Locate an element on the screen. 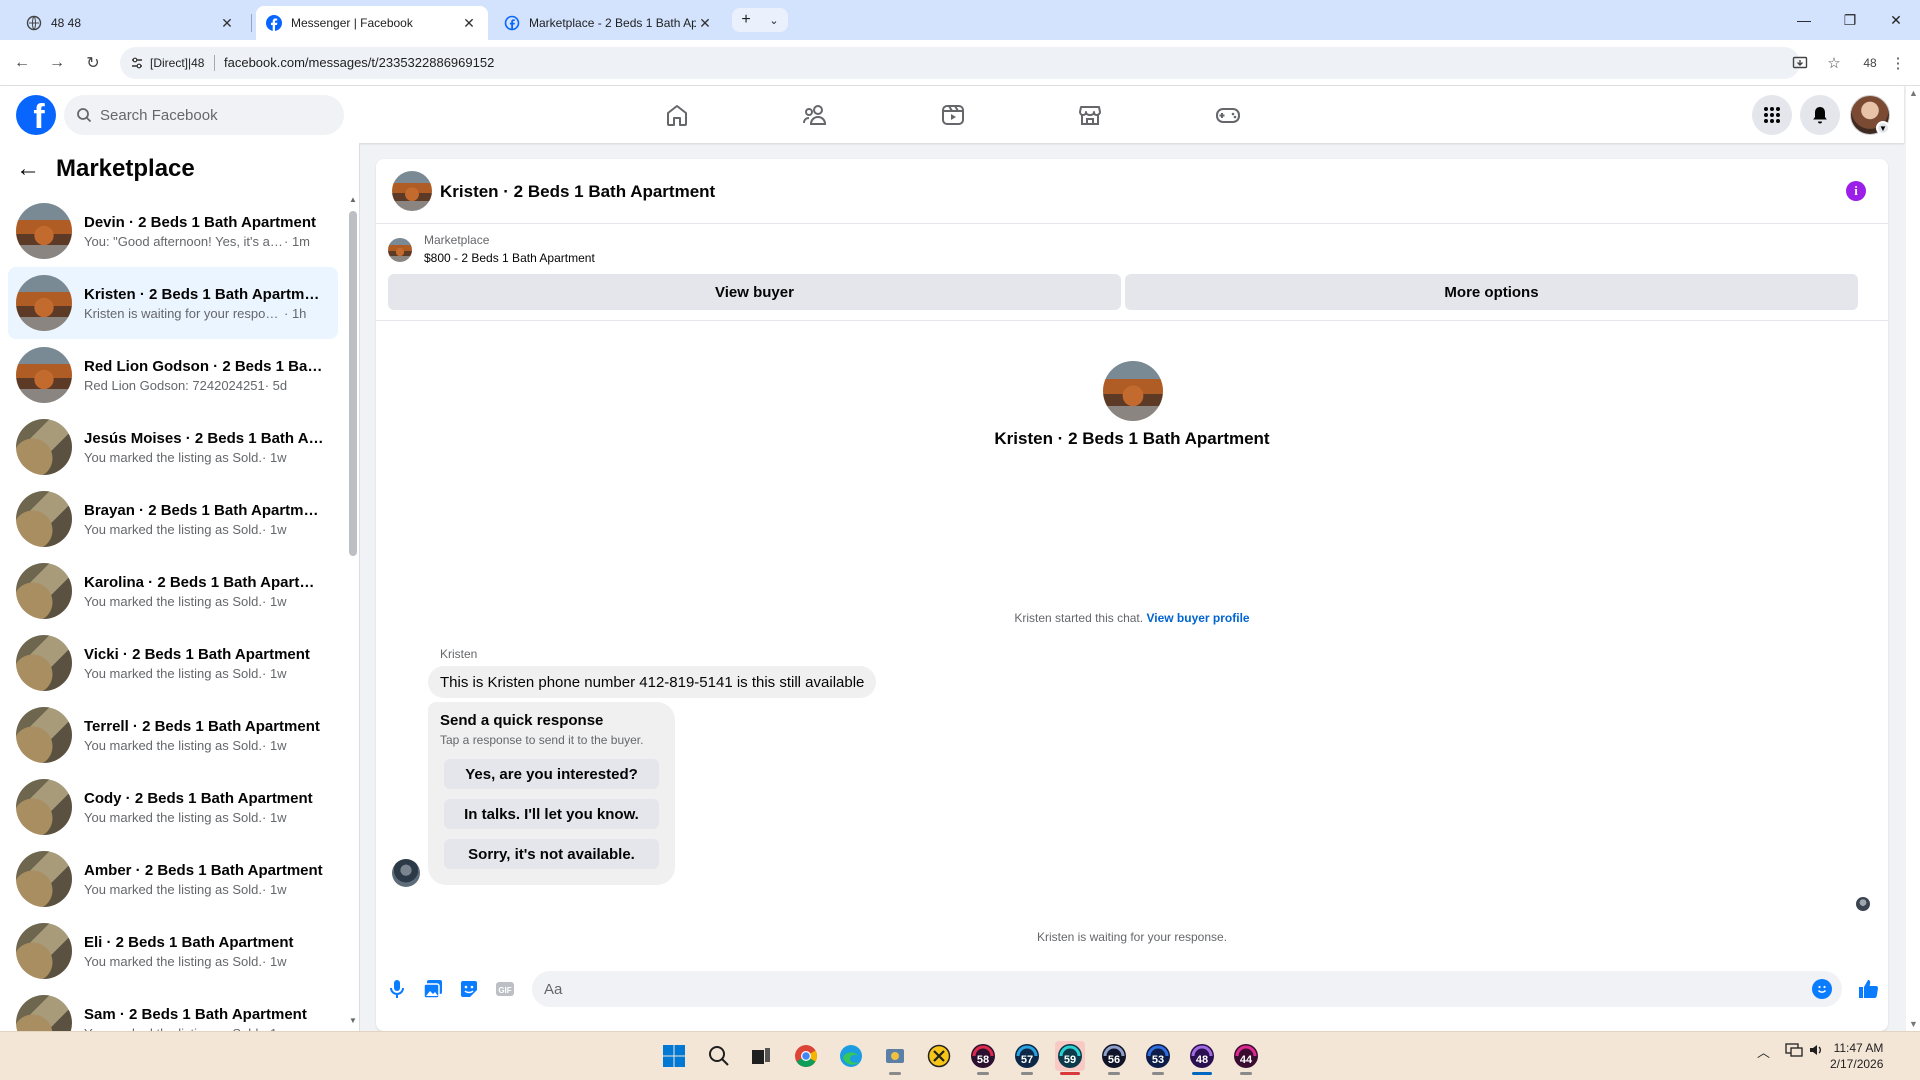 The width and height of the screenshot is (1920, 1080). nav-gaming is located at coordinates (1228, 114).